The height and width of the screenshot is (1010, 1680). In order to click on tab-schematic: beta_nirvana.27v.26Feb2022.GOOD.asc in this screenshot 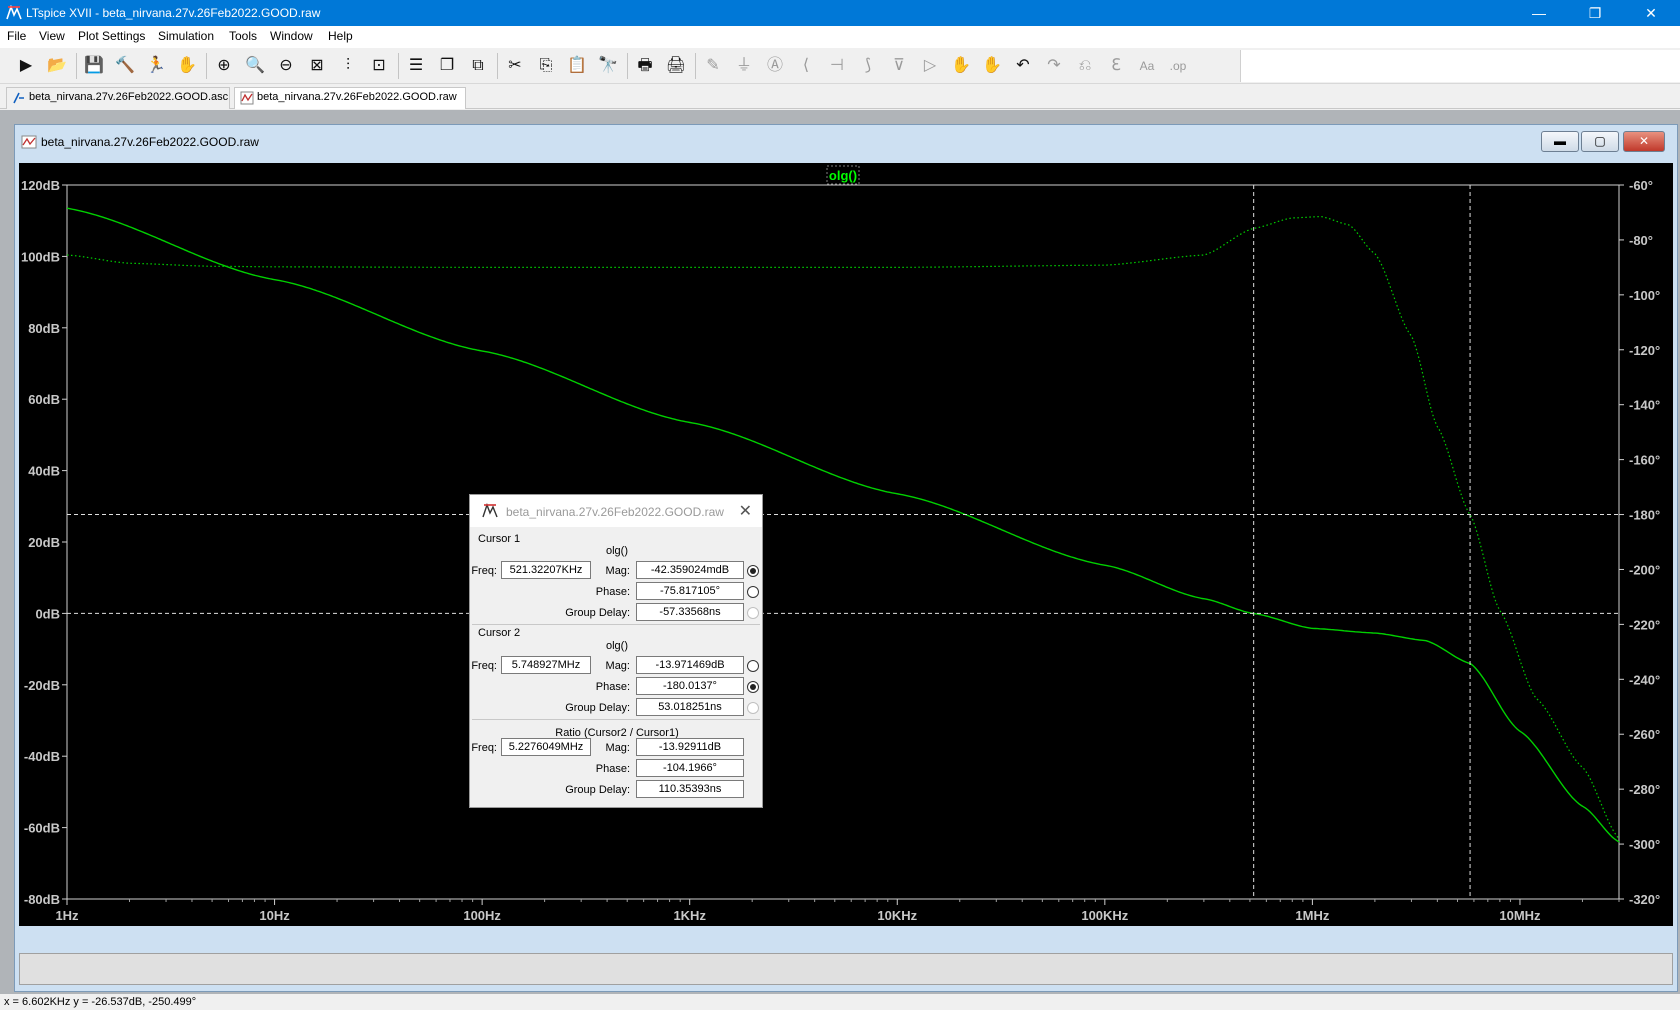, I will do `click(118, 98)`.